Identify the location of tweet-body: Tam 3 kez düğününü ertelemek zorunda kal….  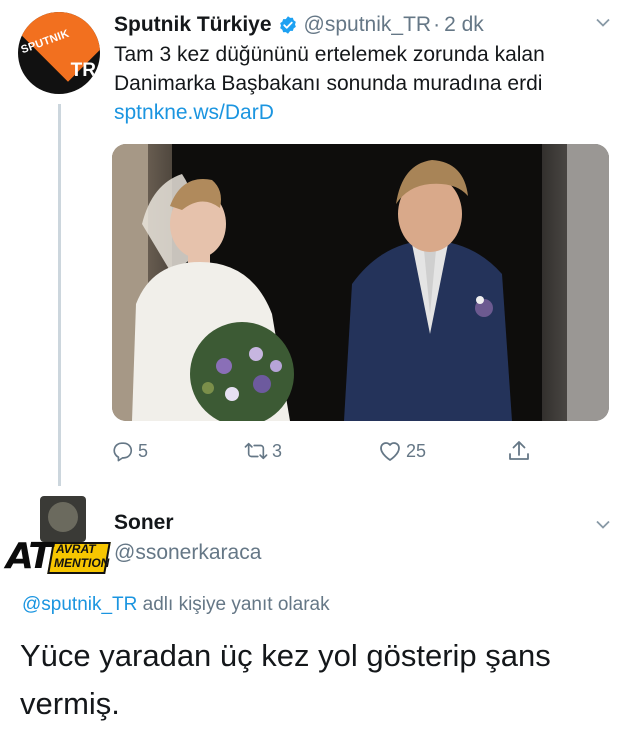
(329, 69).